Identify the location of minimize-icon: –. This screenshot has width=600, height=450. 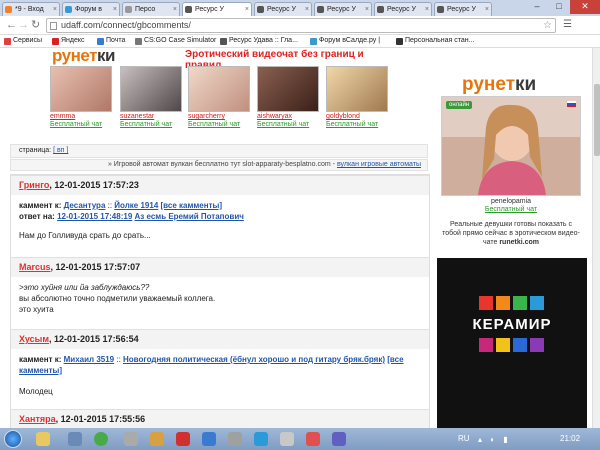
(537, 7).